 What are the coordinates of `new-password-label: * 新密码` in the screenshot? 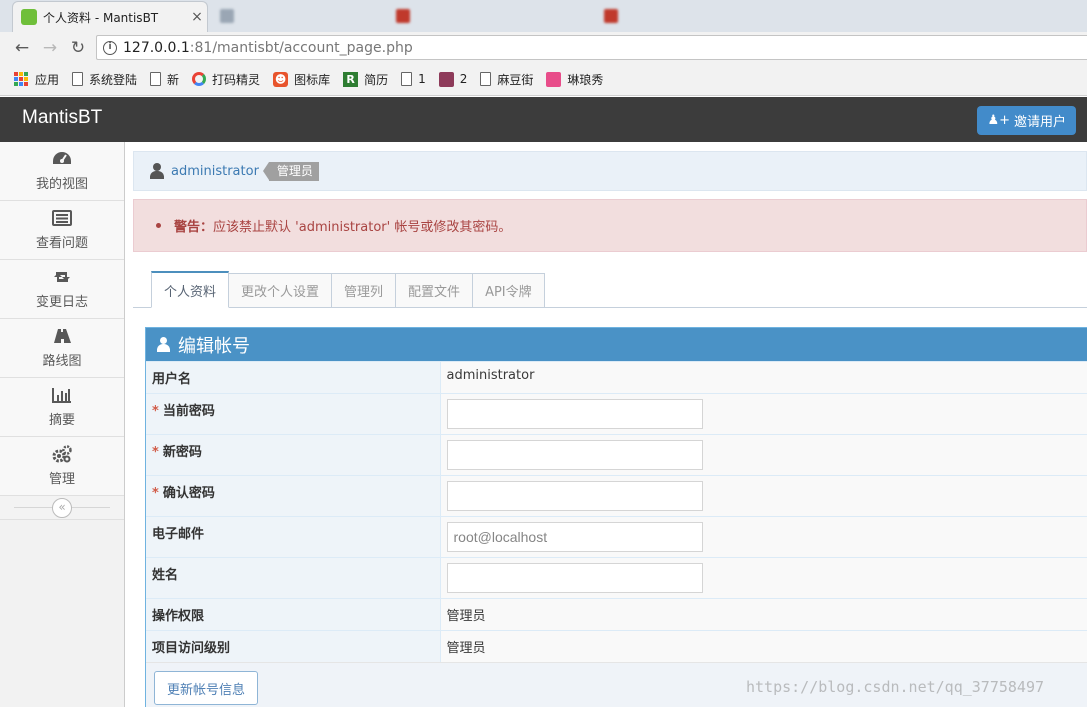 It's located at (293, 455).